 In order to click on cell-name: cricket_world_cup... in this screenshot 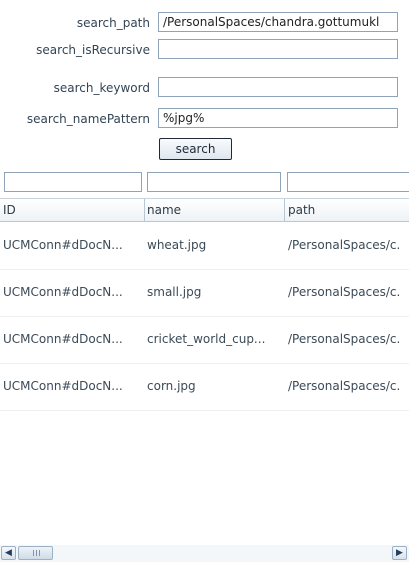, I will do `click(206, 339)`.